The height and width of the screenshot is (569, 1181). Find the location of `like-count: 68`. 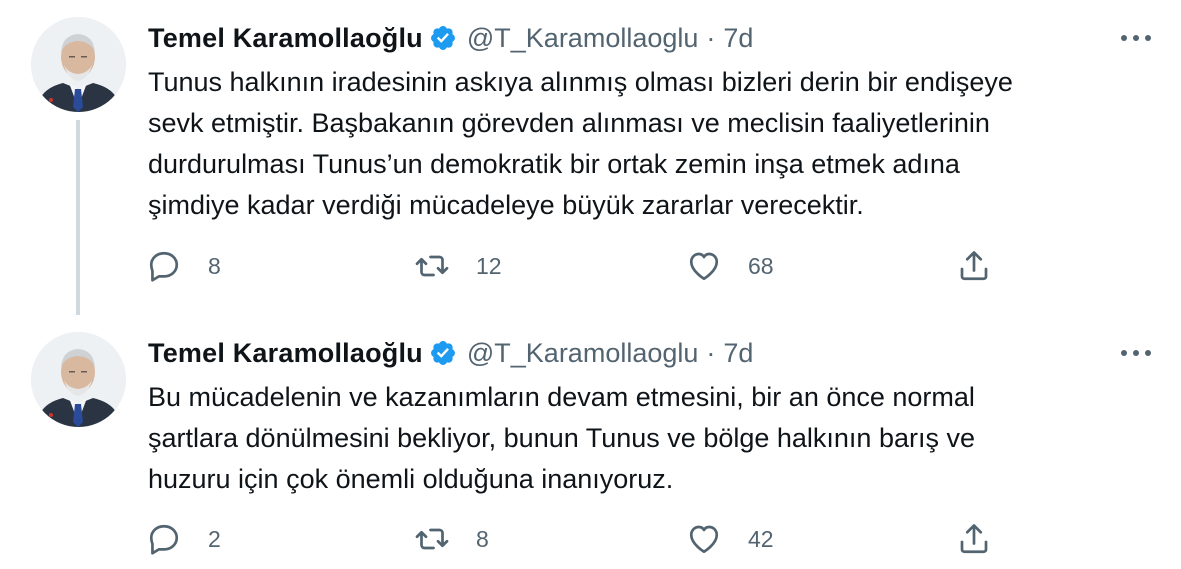

like-count: 68 is located at coordinates (761, 265).